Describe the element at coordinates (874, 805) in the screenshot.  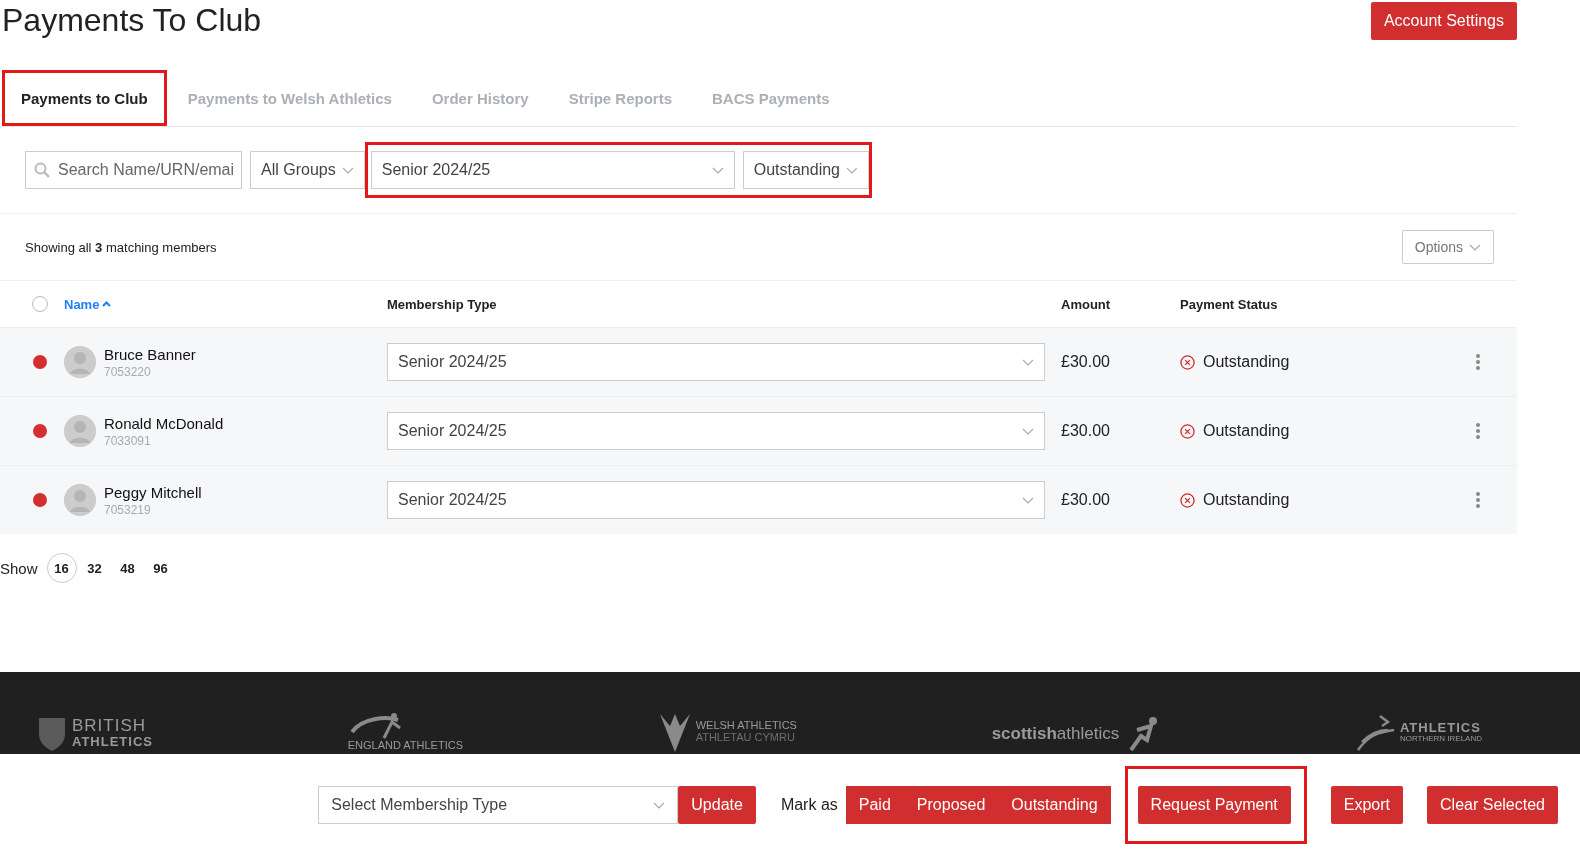
I see `mark-button: Paid` at that location.